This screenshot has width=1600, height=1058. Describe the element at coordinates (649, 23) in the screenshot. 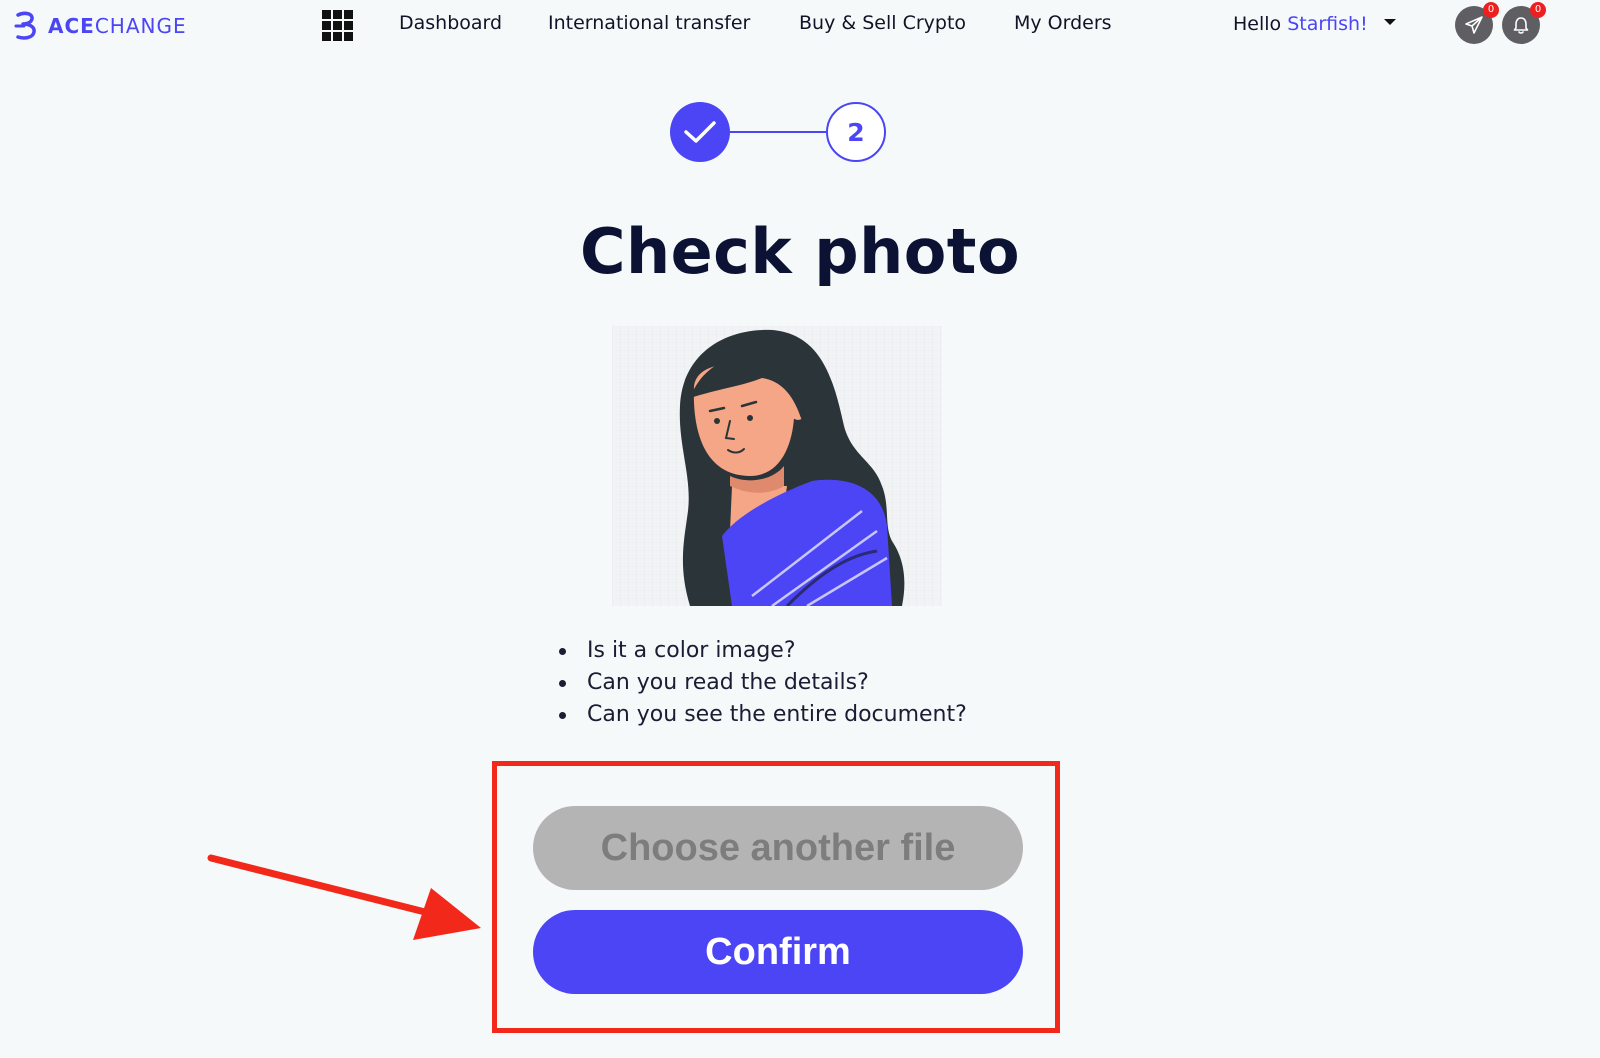

I see `nav-international-transfer: International transfer` at that location.